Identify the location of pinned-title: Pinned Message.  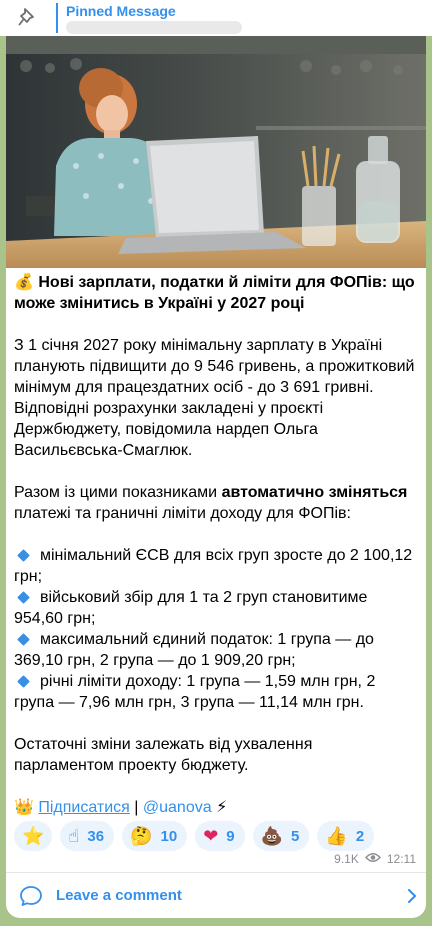
(121, 10).